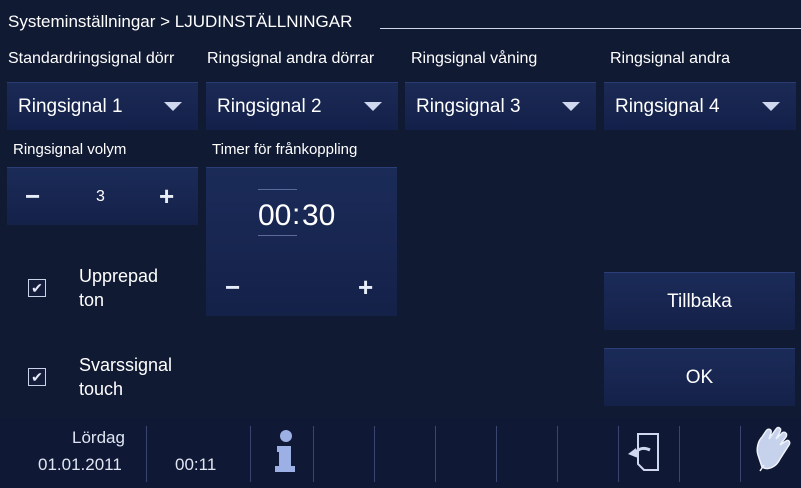 The height and width of the screenshot is (488, 801). I want to click on floor-ringtone-label: Ringsignal våning, so click(474, 58).